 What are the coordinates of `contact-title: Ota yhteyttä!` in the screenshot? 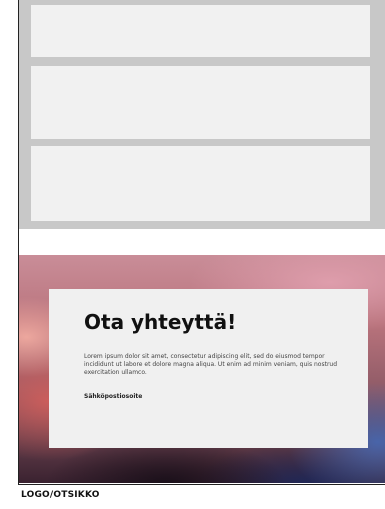 It's located at (160, 322).